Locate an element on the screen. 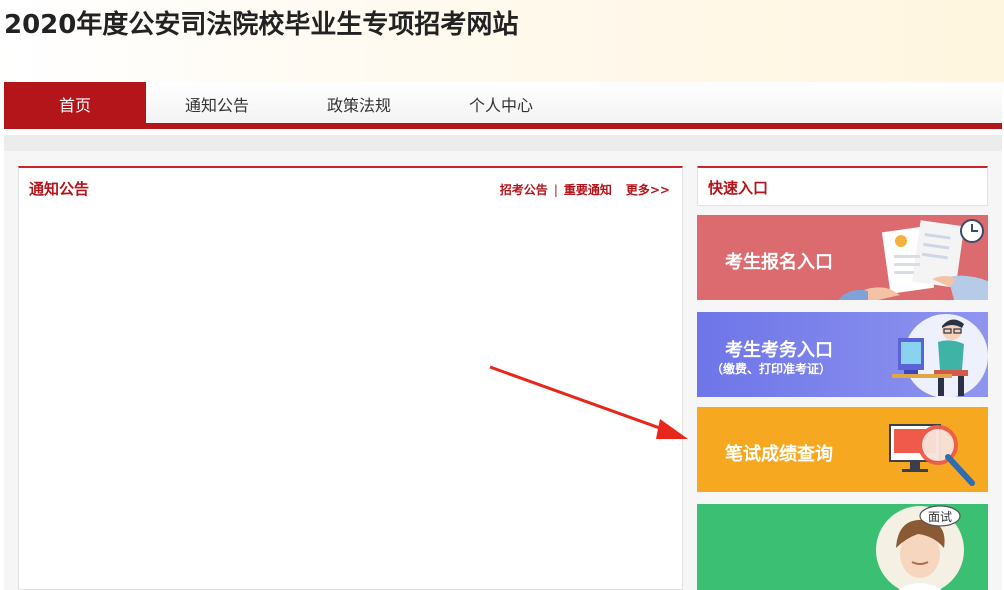  quick-entry-title: 快速入口 is located at coordinates (738, 188).